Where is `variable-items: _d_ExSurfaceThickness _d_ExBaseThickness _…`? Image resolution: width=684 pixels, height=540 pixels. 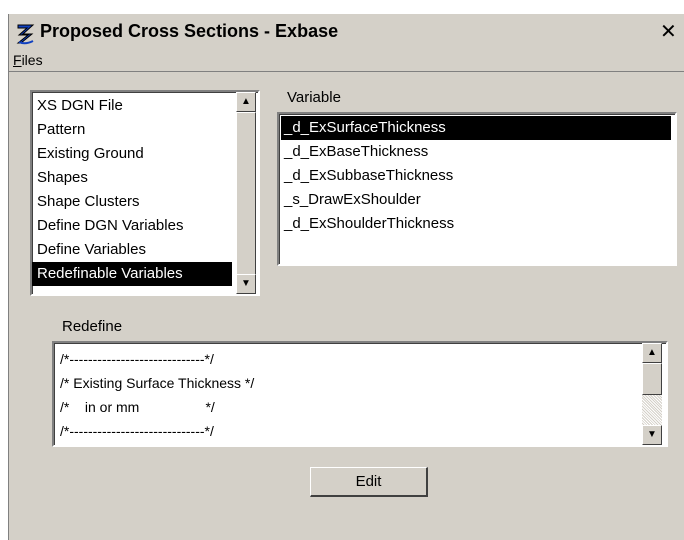 variable-items: _d_ExSurfaceThickness _d_ExBaseThickness _… is located at coordinates (476, 176).